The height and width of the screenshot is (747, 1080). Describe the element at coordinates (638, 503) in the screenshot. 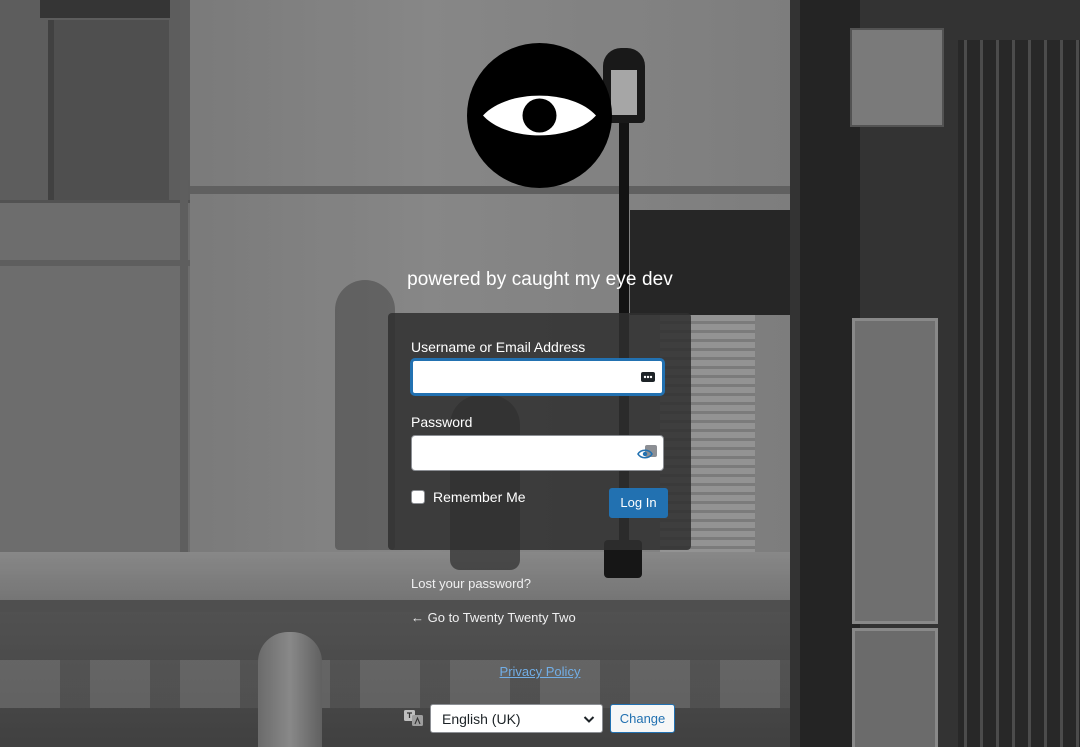

I see `login-button: Log In` at that location.